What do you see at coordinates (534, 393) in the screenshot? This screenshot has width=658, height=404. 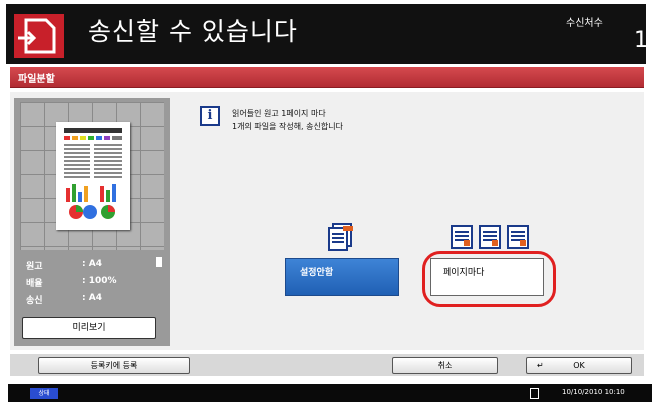 I see `page-icon` at bounding box center [534, 393].